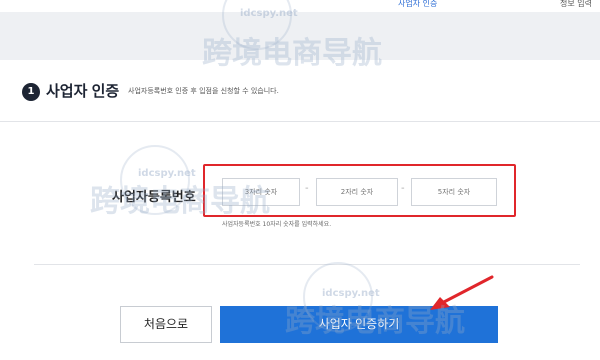 The image size is (600, 360). I want to click on business-number-part3-input, so click(454, 192).